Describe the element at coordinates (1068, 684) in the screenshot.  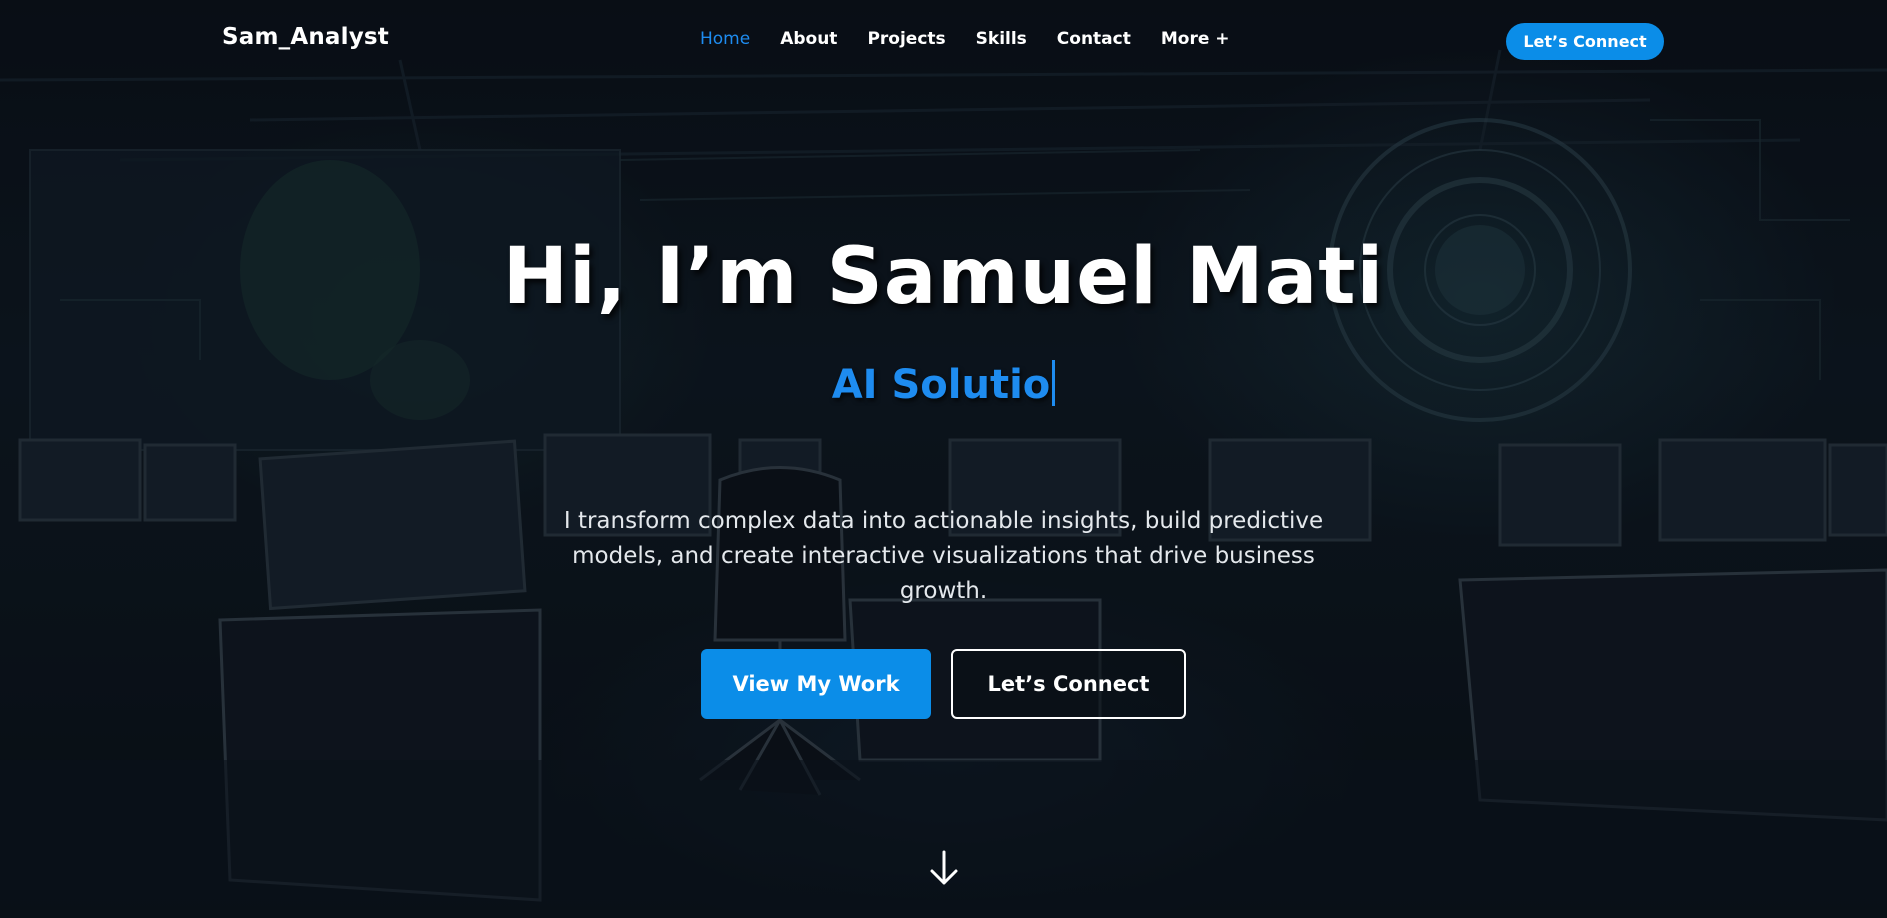
I see `lets-connect-button: Let’s Connect` at that location.